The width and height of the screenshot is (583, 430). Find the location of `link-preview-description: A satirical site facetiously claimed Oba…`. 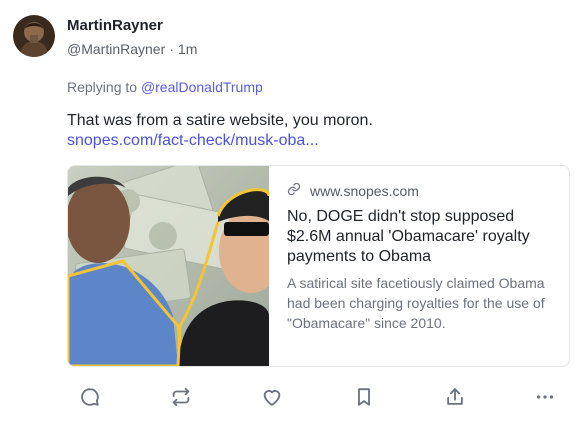

link-preview-description: A satirical site facetiously claimed Oba… is located at coordinates (416, 303).